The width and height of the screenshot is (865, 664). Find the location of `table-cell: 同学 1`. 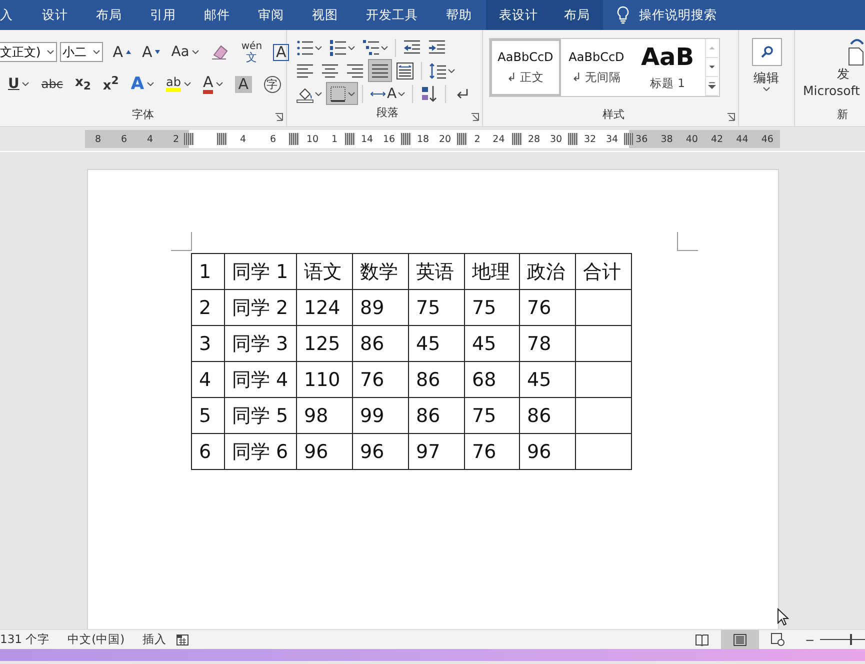

table-cell: 同学 1 is located at coordinates (260, 272).